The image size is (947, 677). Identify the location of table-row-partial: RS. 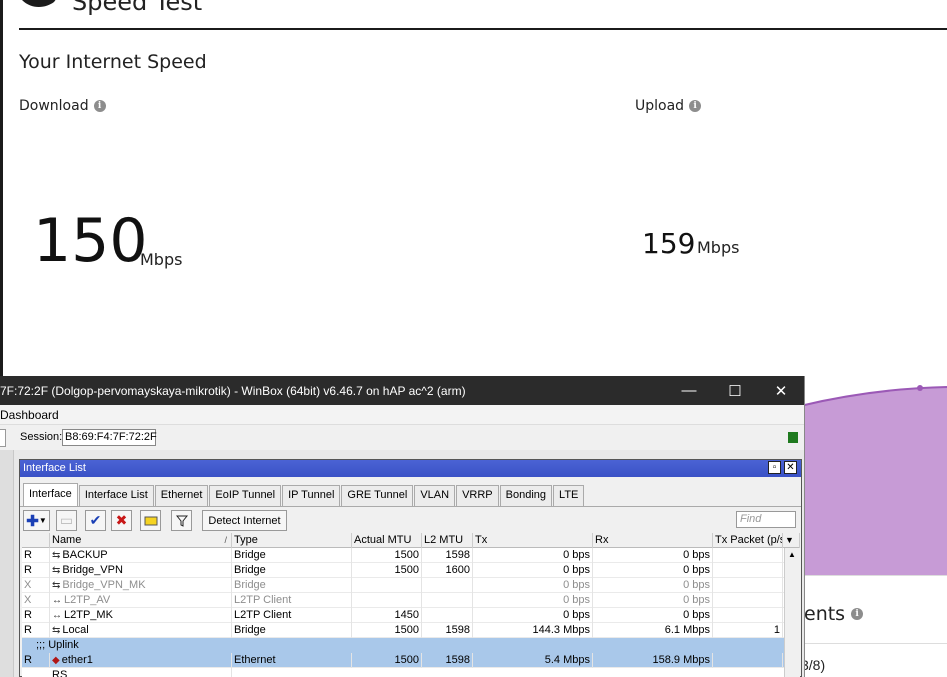
(411, 672).